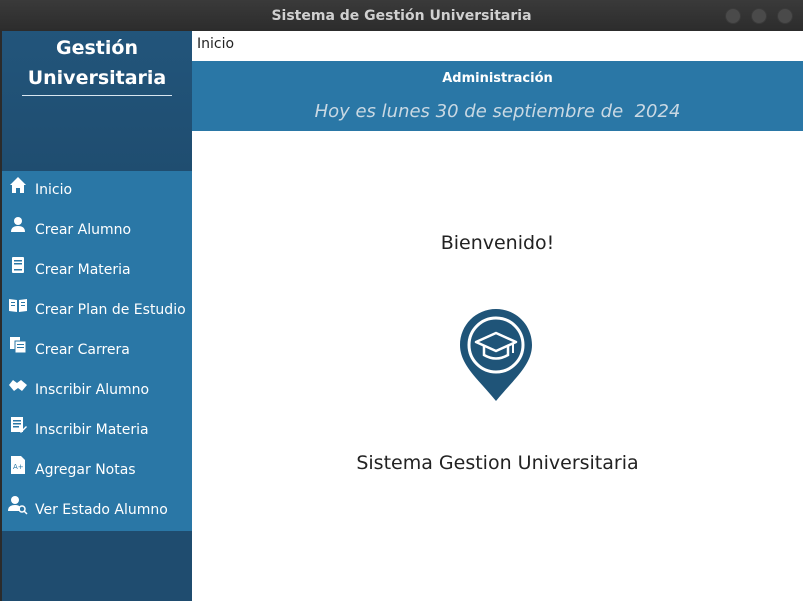 This screenshot has height=601, width=803. I want to click on brand-line1: Gestión, so click(97, 48).